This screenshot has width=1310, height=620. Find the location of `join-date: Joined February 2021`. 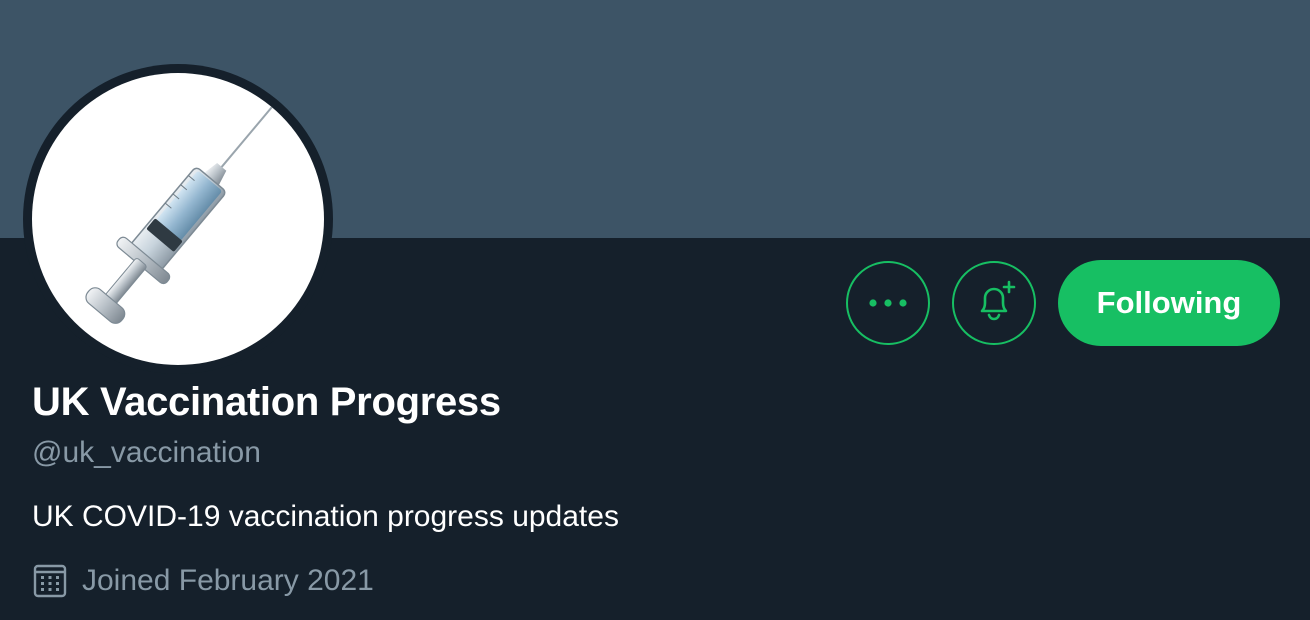

join-date: Joined February 2021 is located at coordinates (203, 581).